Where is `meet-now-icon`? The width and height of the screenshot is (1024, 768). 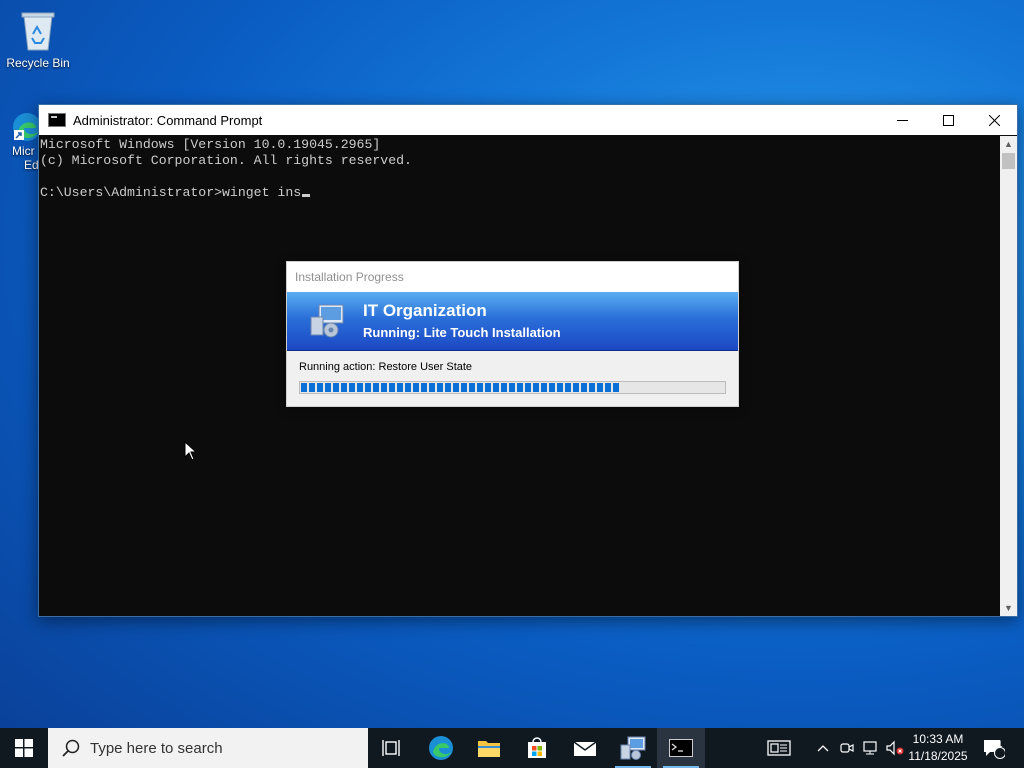
meet-now-icon is located at coordinates (847, 748).